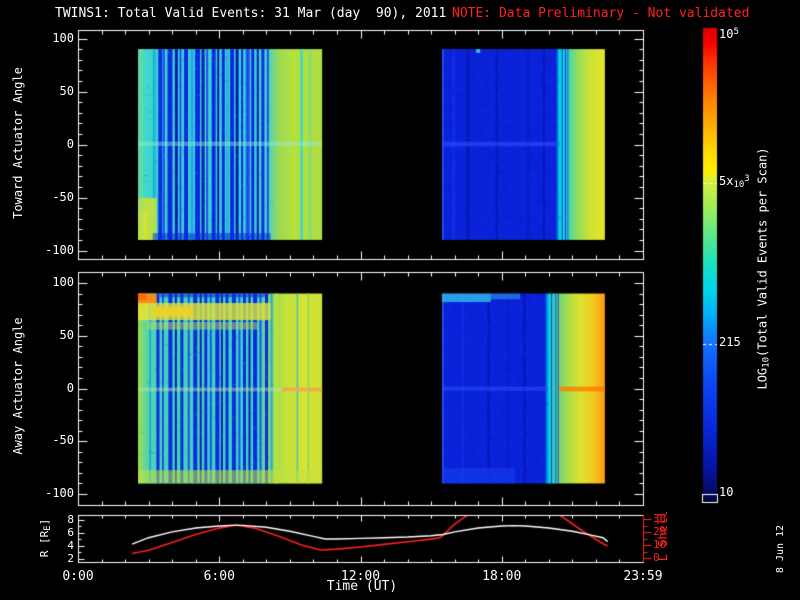  I want to click on toward-axis-label: Toward Actuator Angle, so click(18, 143).